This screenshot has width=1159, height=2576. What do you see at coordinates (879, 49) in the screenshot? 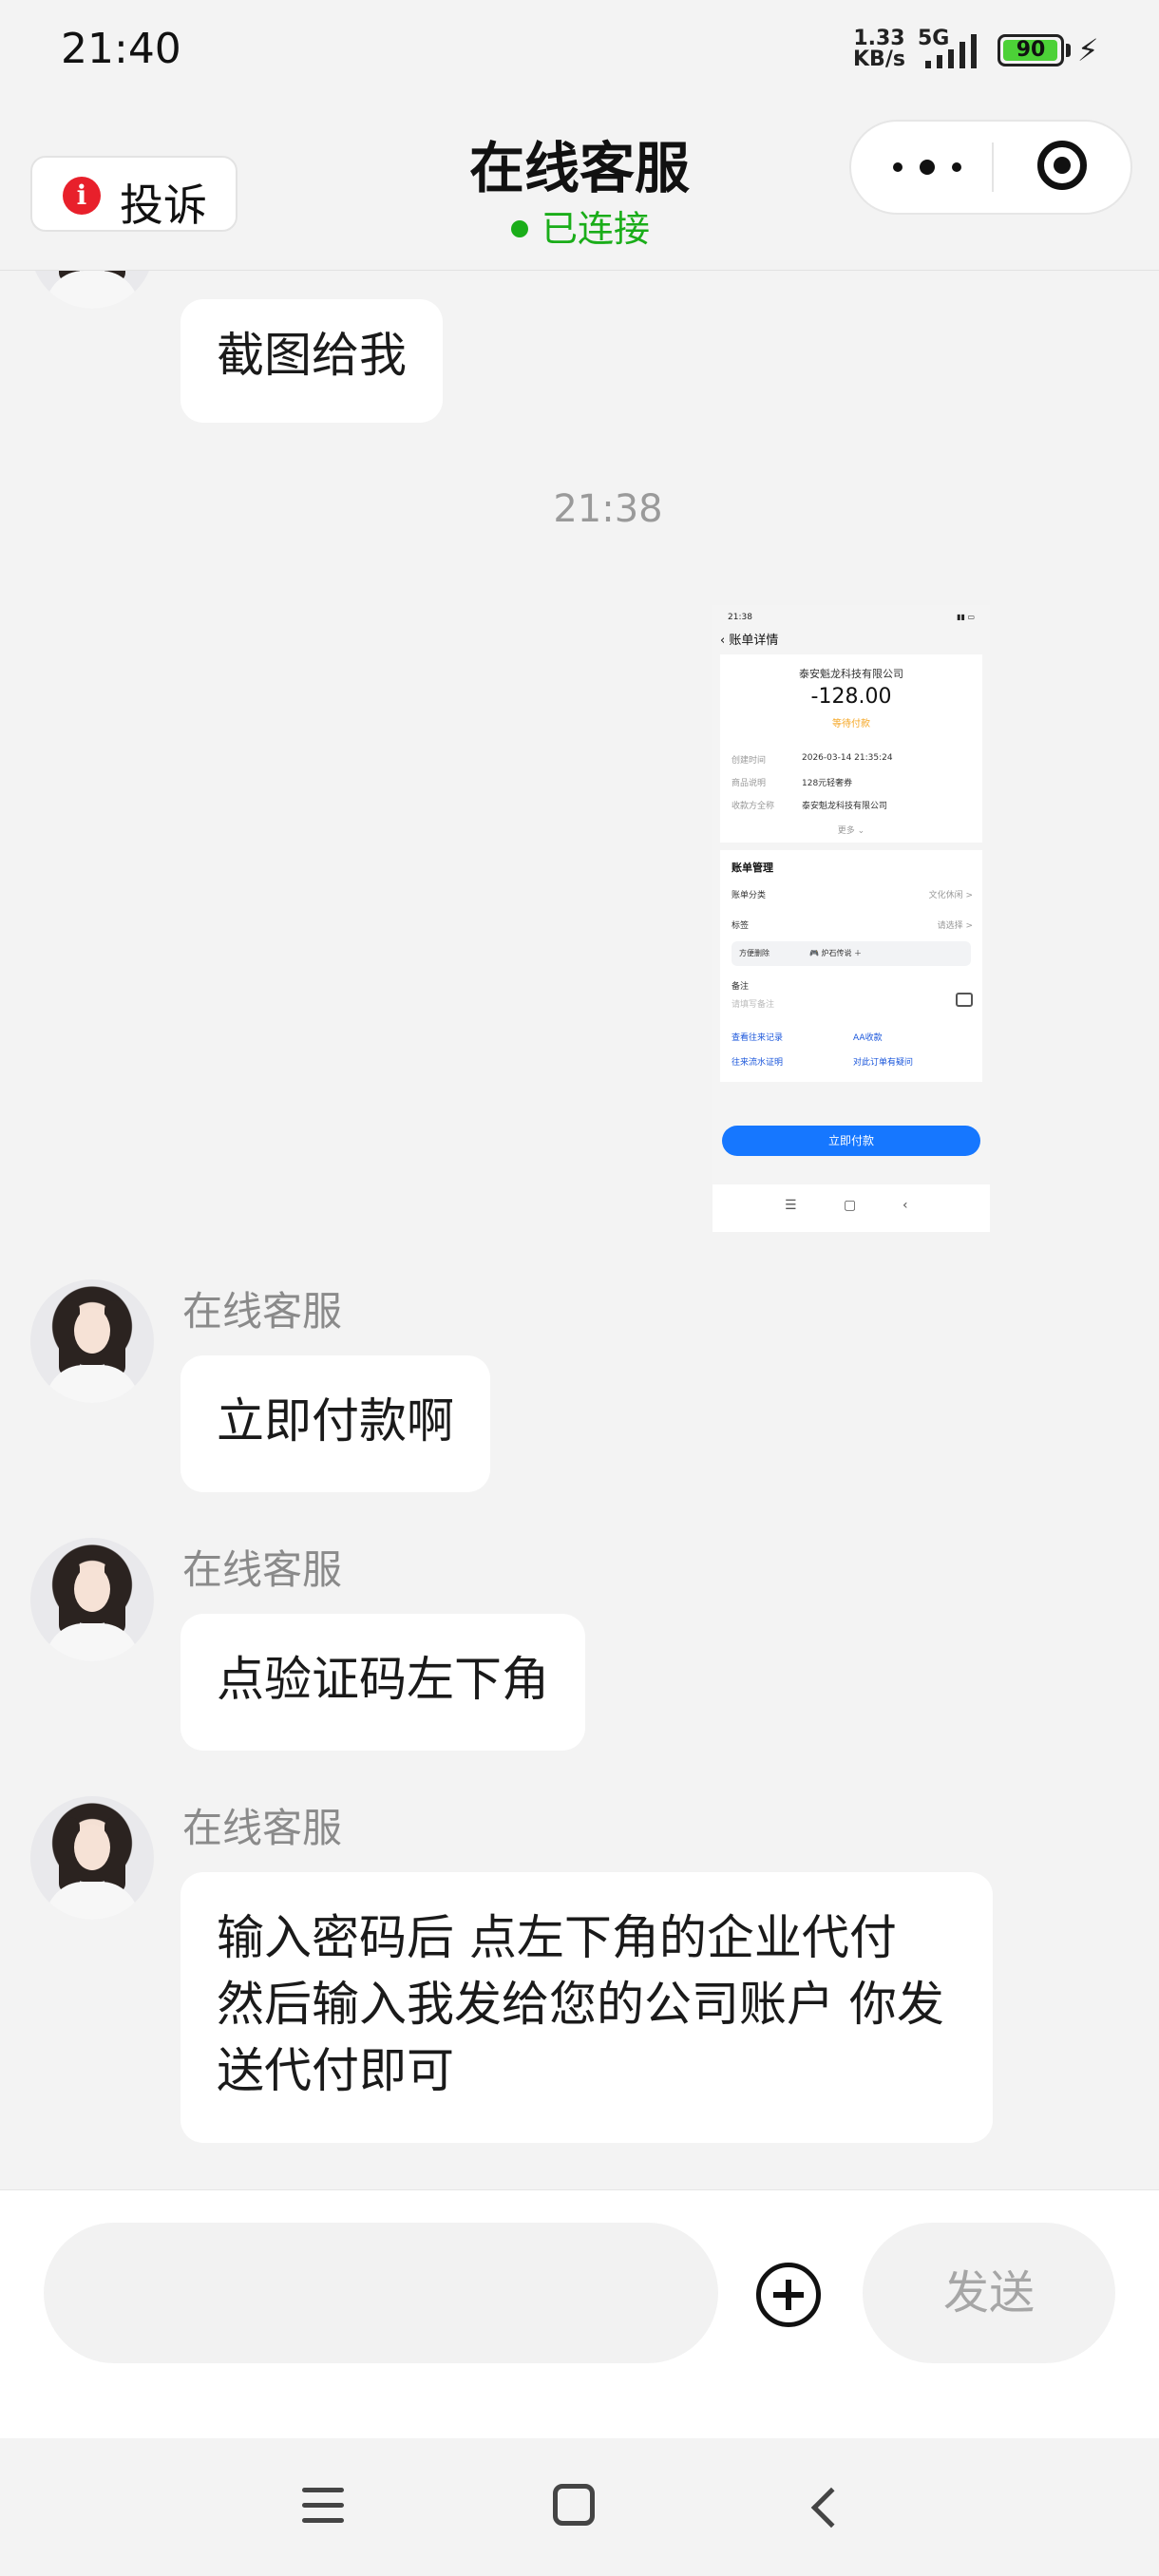
I see `network-speed: 1.33 KB/s` at bounding box center [879, 49].